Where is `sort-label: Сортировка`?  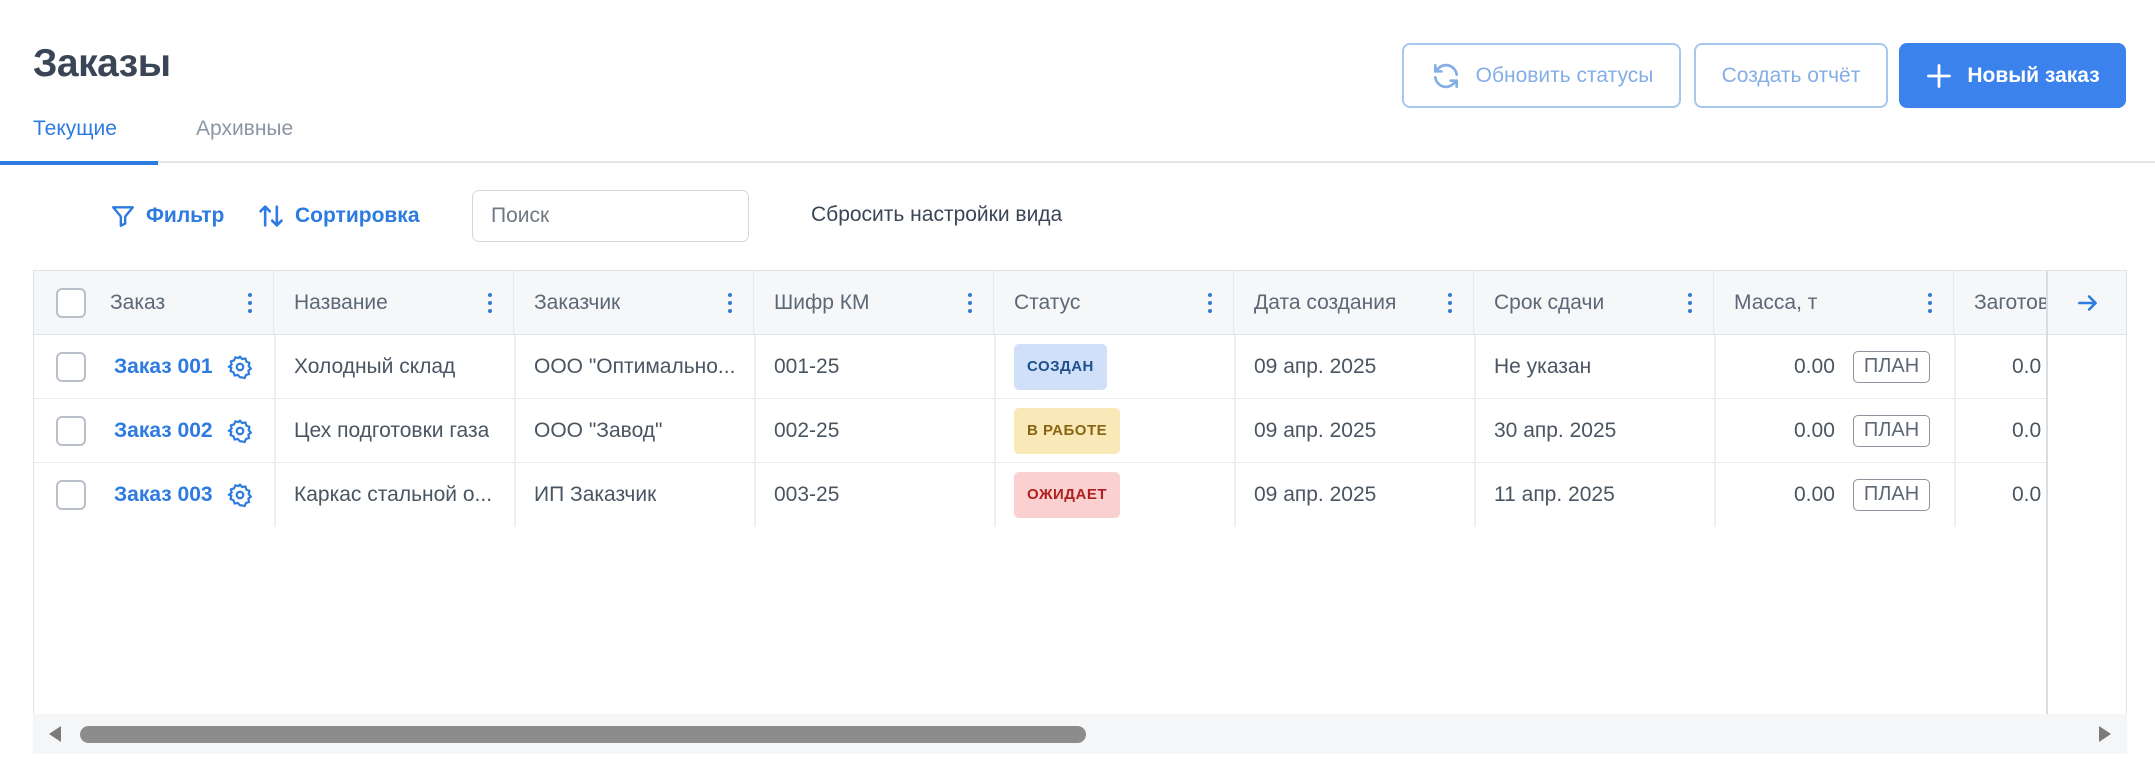 sort-label: Сортировка is located at coordinates (357, 215).